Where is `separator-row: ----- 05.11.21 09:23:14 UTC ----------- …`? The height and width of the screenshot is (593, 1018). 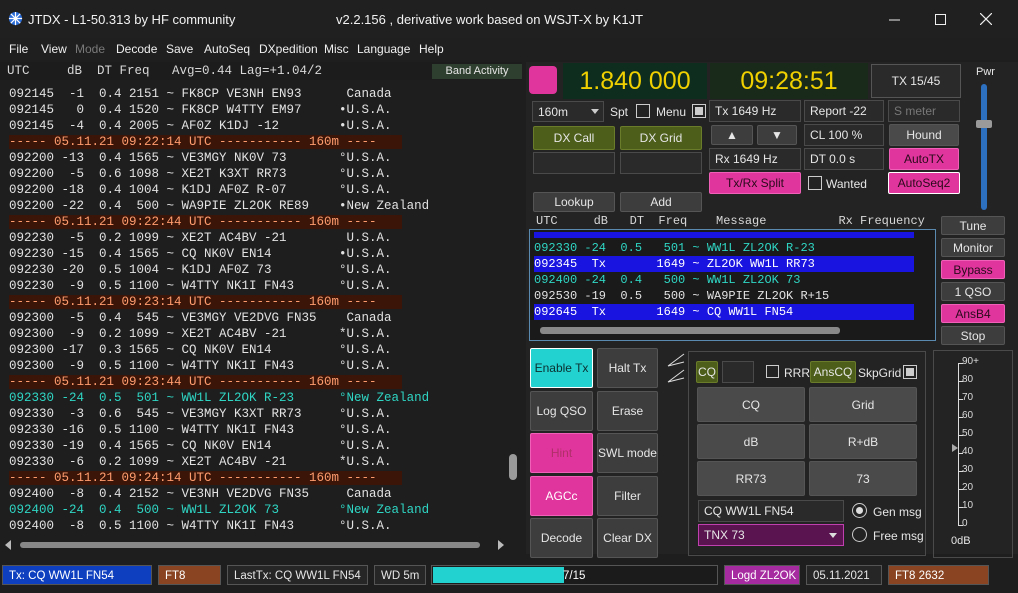
separator-row: ----- 05.11.21 09:23:14 UTC ----------- … is located at coordinates (205, 302).